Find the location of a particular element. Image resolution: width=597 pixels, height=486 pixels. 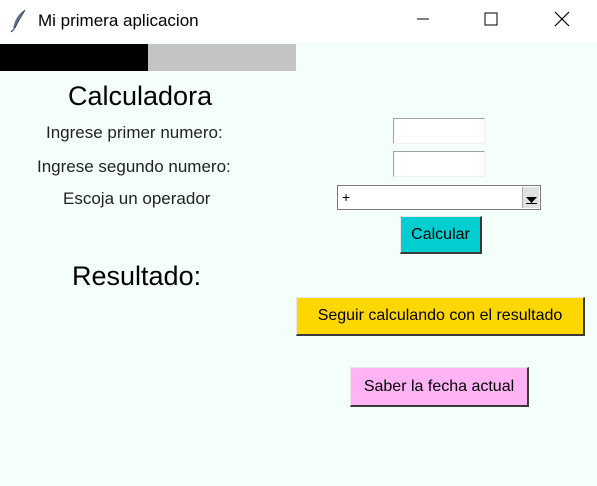

calculator-heading: Calculadora is located at coordinates (140, 96).